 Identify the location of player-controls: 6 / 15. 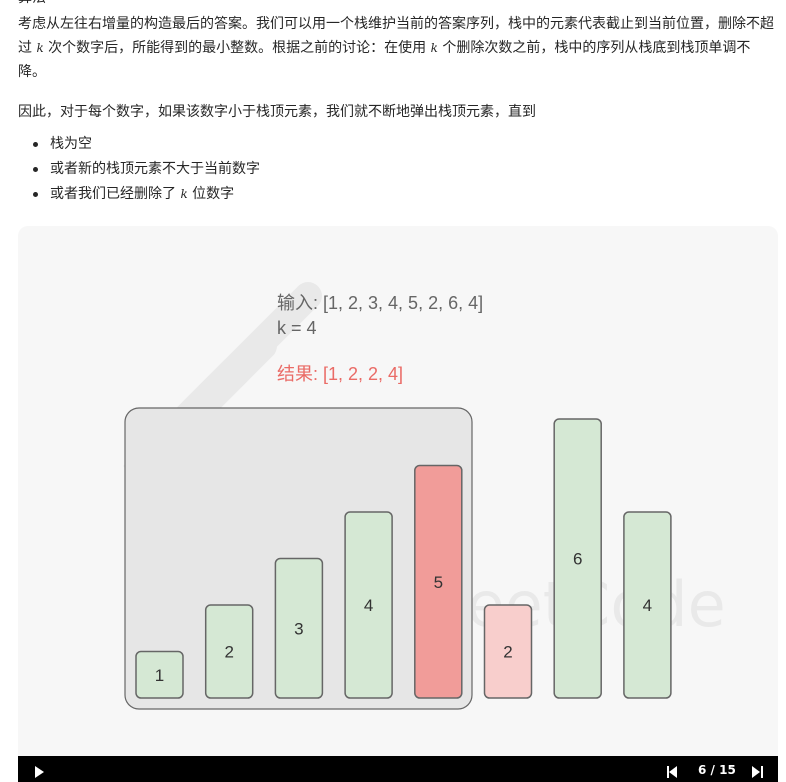
(398, 769).